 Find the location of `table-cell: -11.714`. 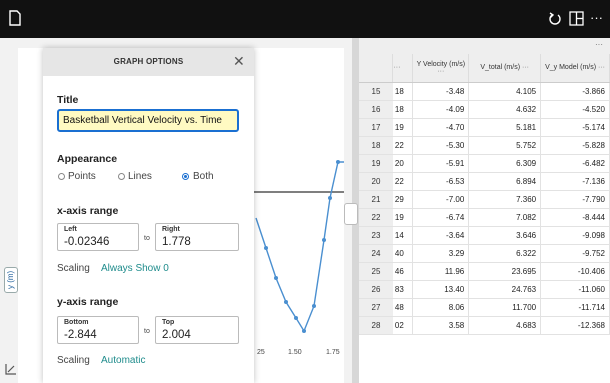

table-cell: -11.714 is located at coordinates (575, 307).